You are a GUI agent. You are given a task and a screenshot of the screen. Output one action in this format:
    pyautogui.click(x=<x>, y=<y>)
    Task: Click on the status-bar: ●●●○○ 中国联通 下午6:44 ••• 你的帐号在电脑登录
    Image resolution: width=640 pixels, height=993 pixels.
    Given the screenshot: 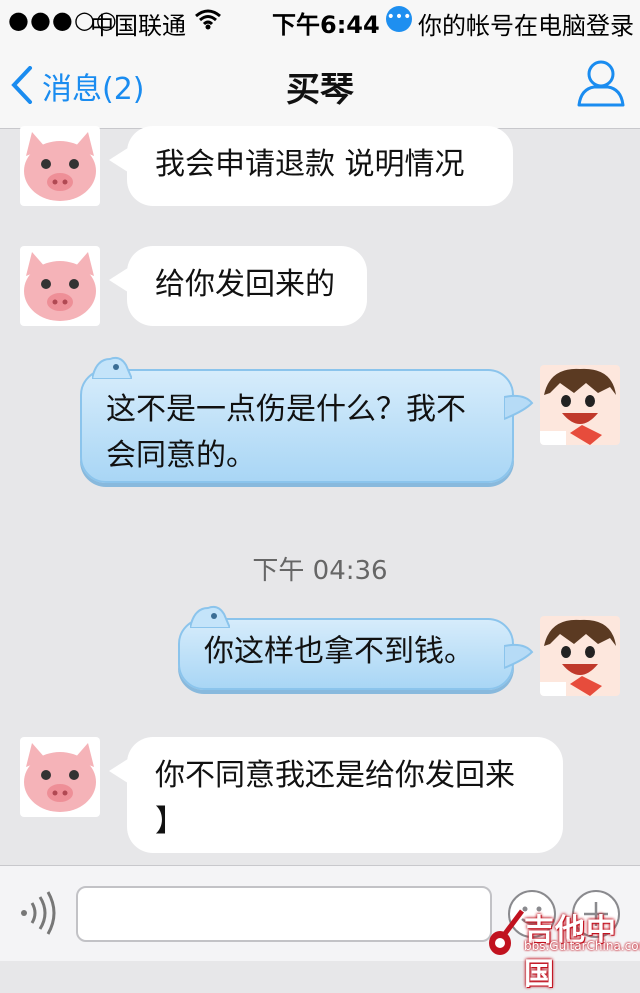 What is the action you would take?
    pyautogui.click(x=320, y=20)
    